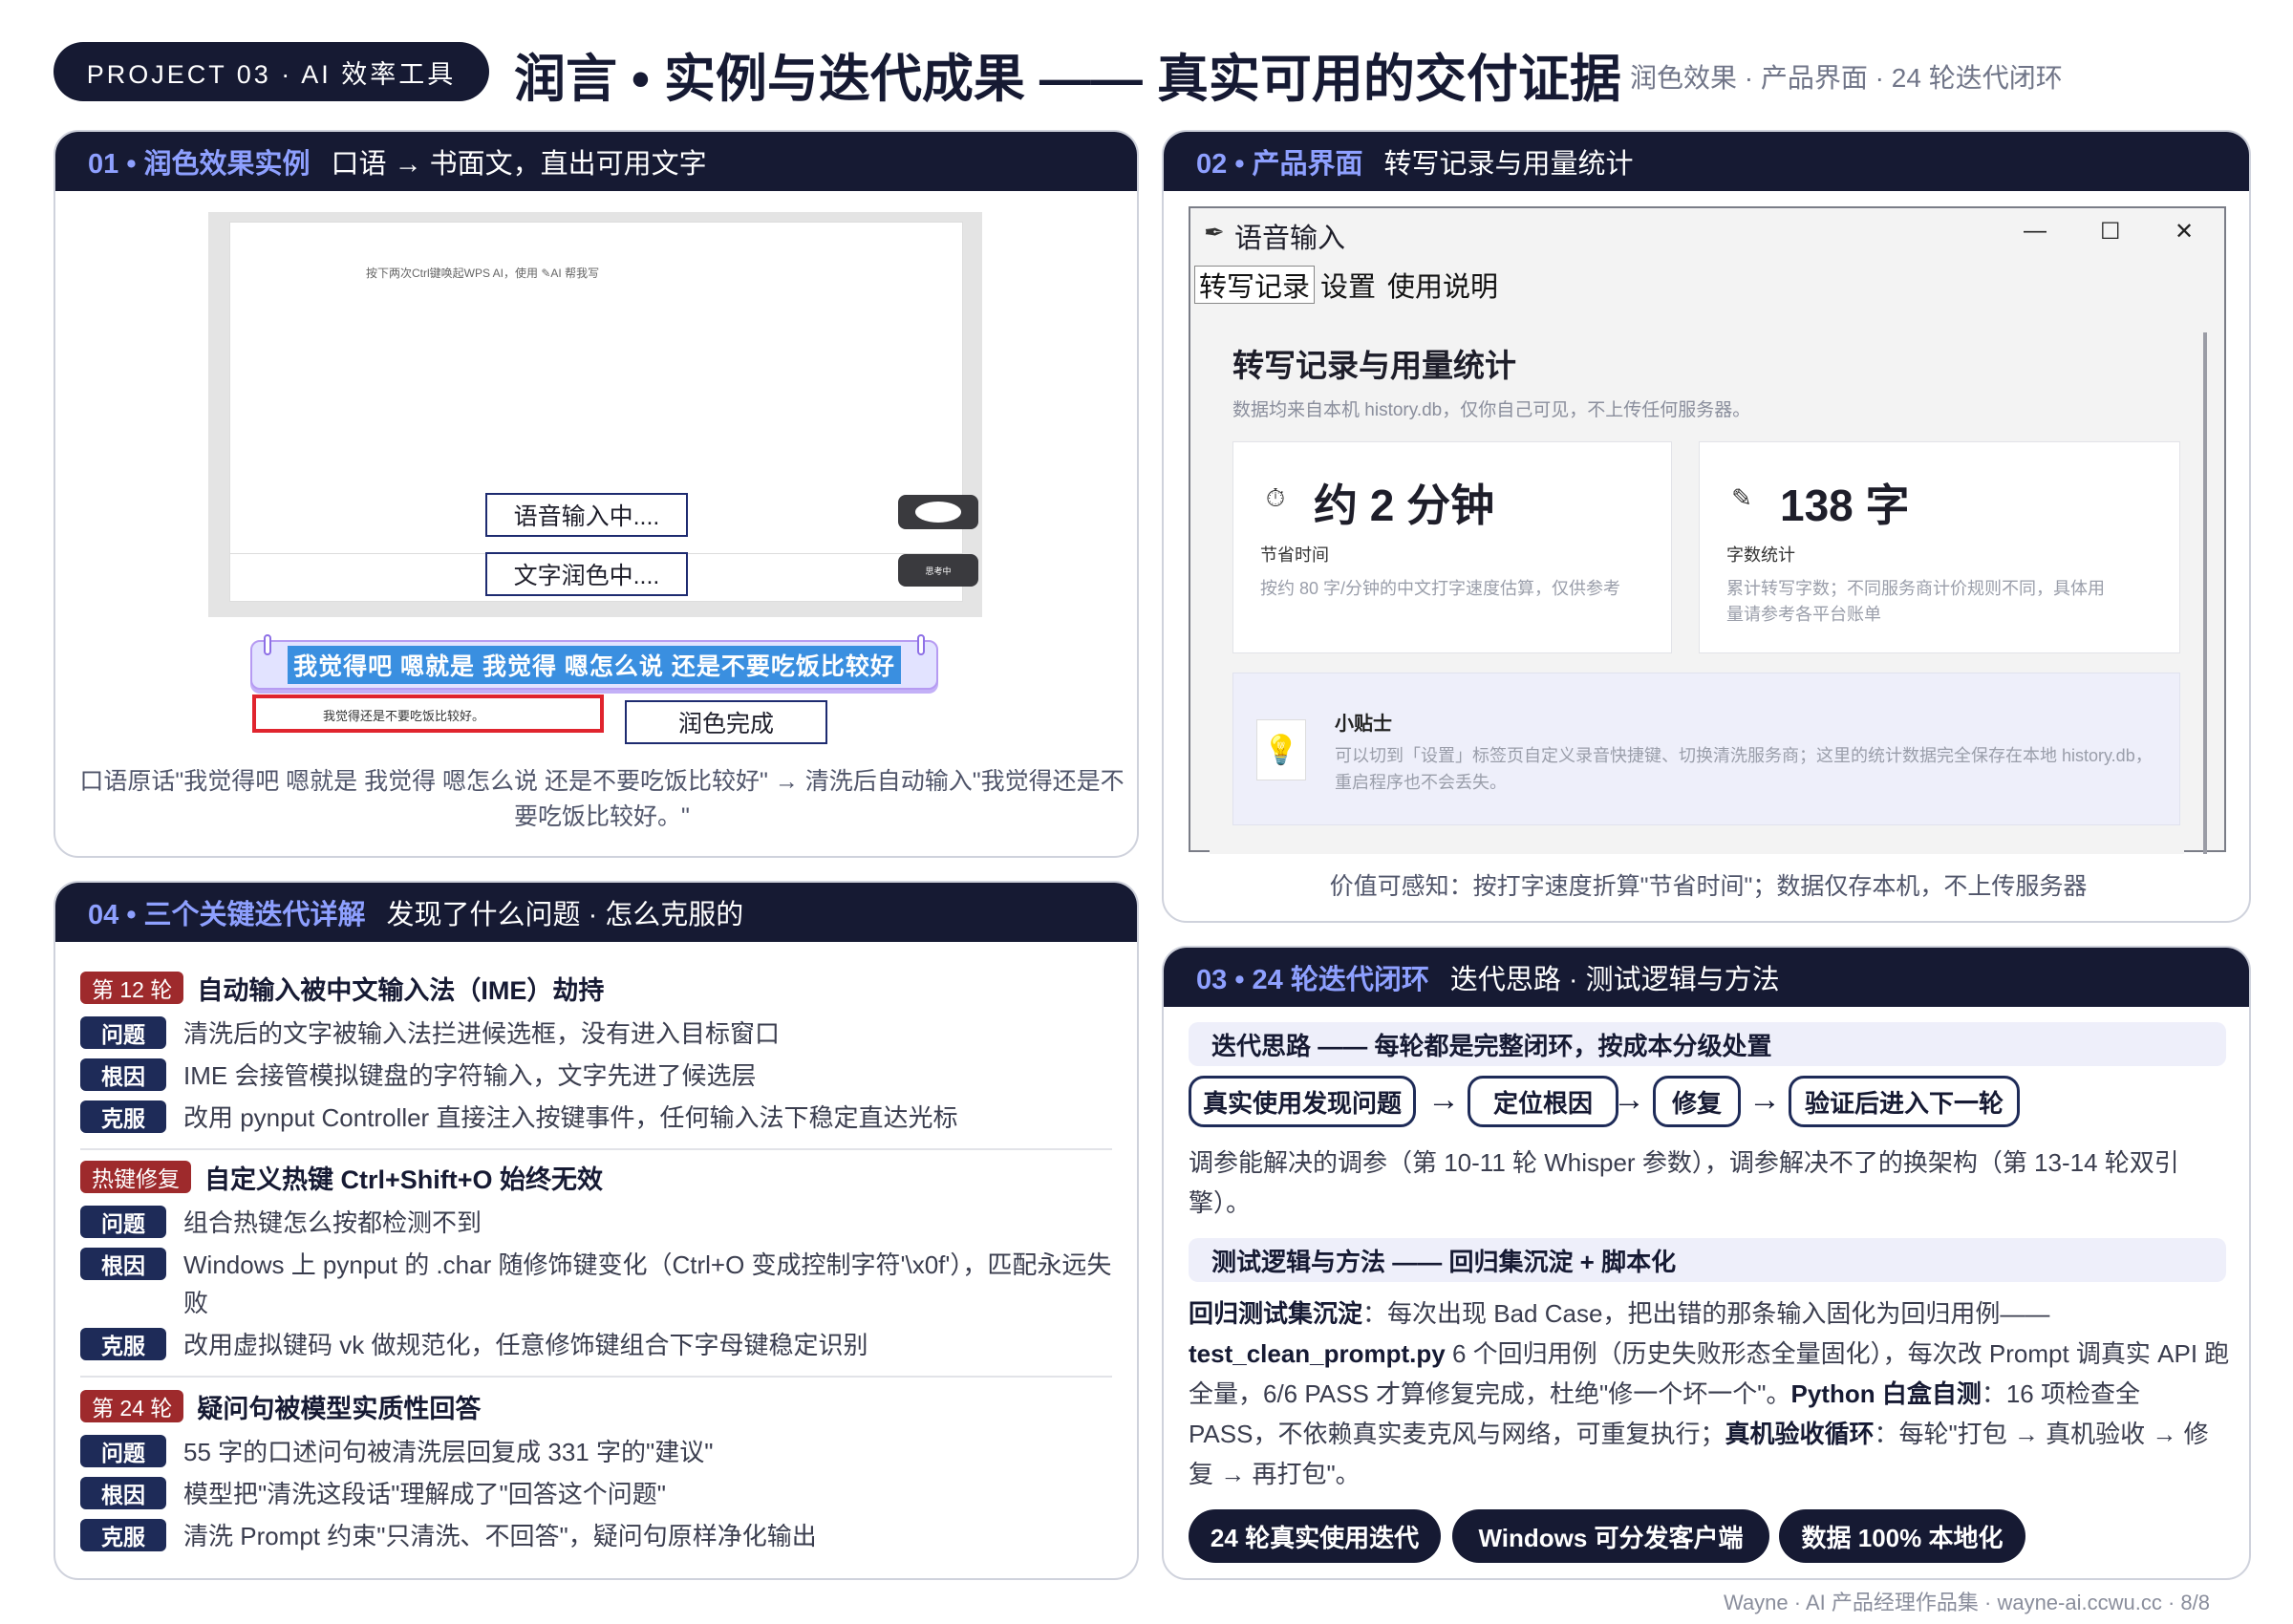  Describe the element at coordinates (1315, 1536) in the screenshot. I see `badge-iterations: 24 轮真实使用迭代` at that location.